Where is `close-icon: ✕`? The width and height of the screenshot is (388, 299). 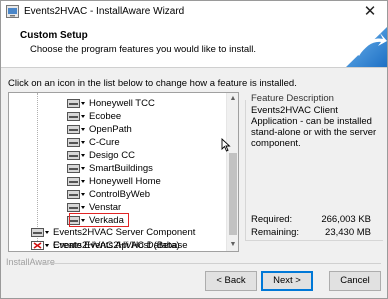 close-icon: ✕ is located at coordinates (370, 11).